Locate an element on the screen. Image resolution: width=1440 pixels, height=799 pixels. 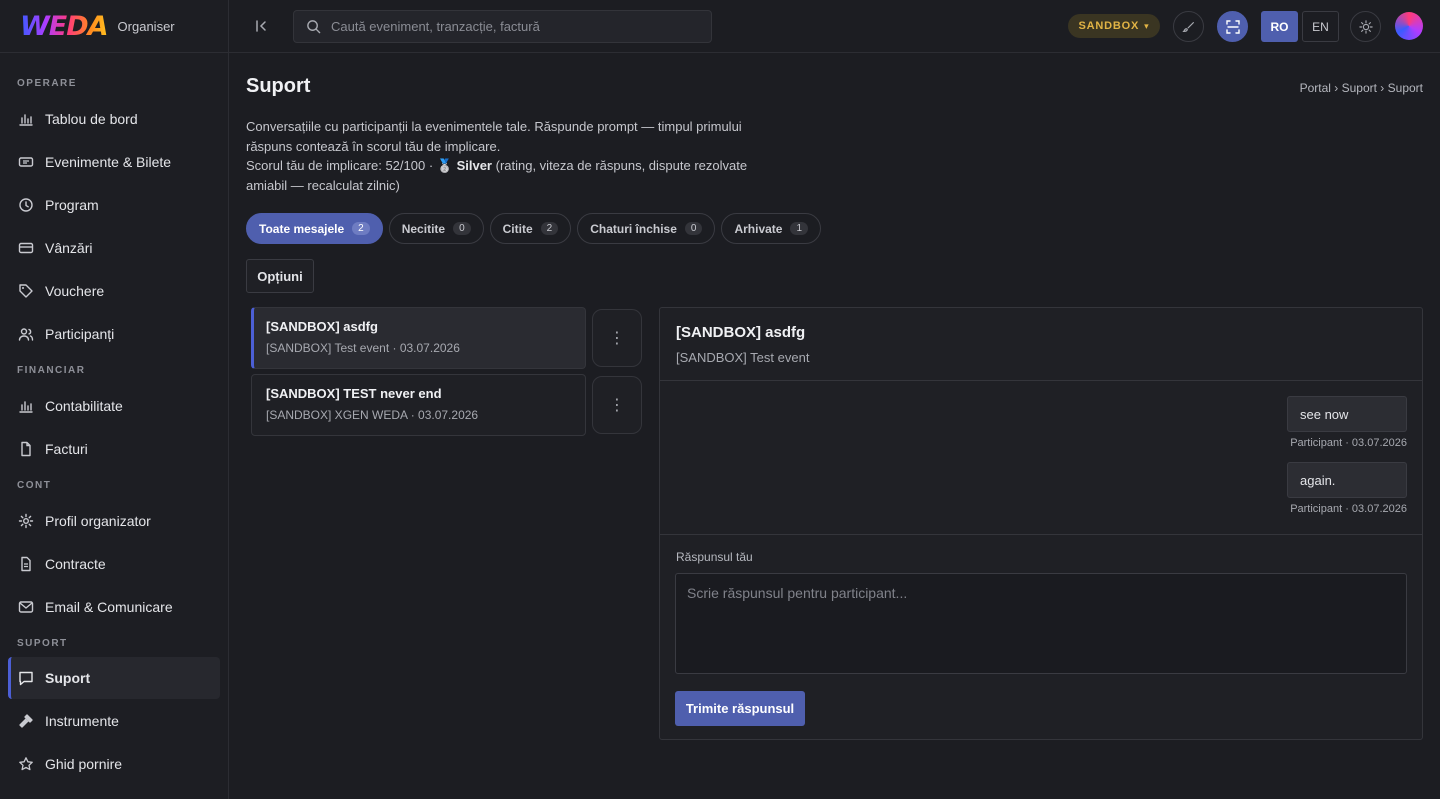
theme-toggle-button is located at coordinates (1365, 26).